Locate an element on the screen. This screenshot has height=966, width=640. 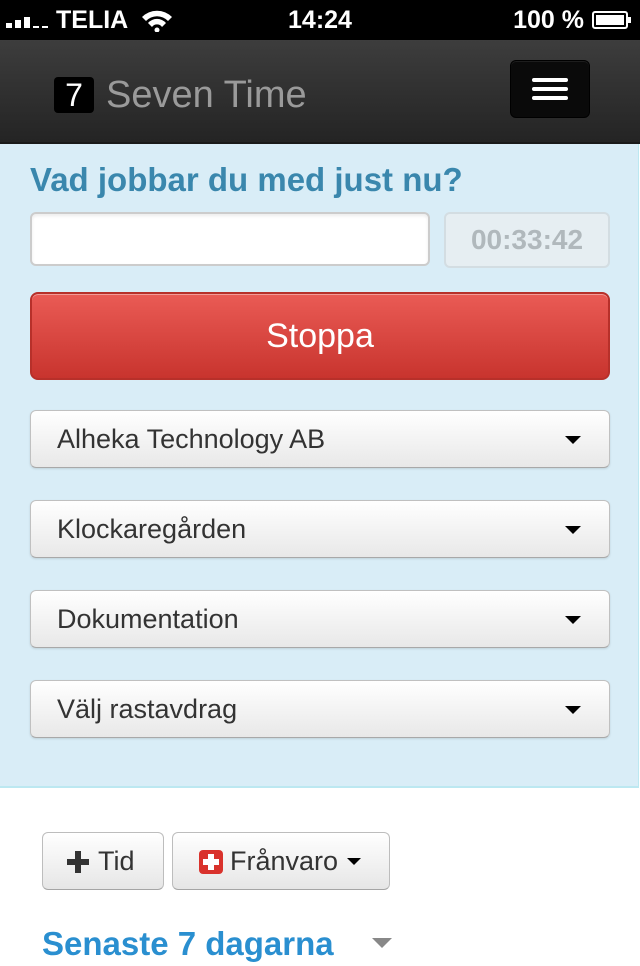
brand-logo-badge: 7 is located at coordinates (74, 95).